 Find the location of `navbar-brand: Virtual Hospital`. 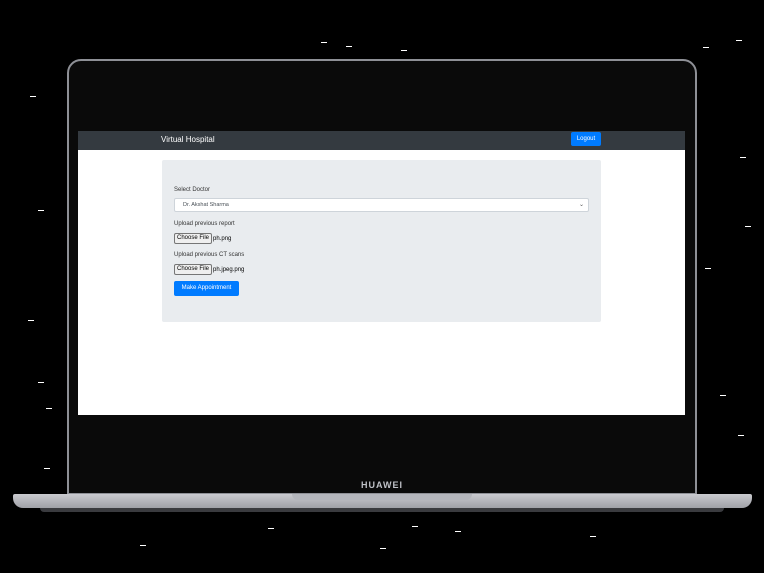

navbar-brand: Virtual Hospital is located at coordinates (188, 139).